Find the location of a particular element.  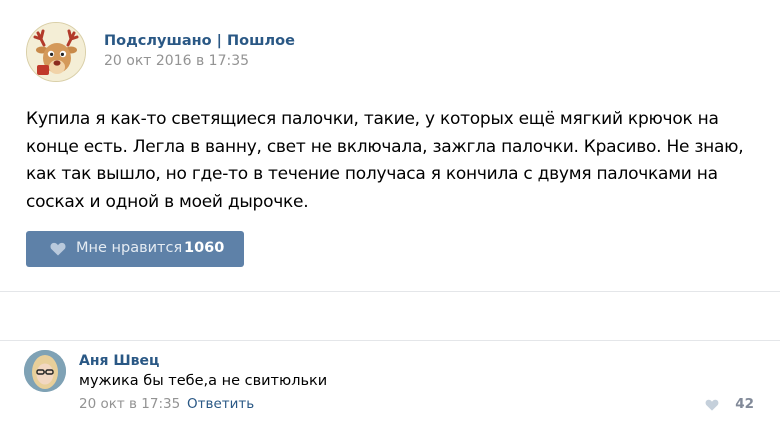

group-avatar is located at coordinates (56, 52).